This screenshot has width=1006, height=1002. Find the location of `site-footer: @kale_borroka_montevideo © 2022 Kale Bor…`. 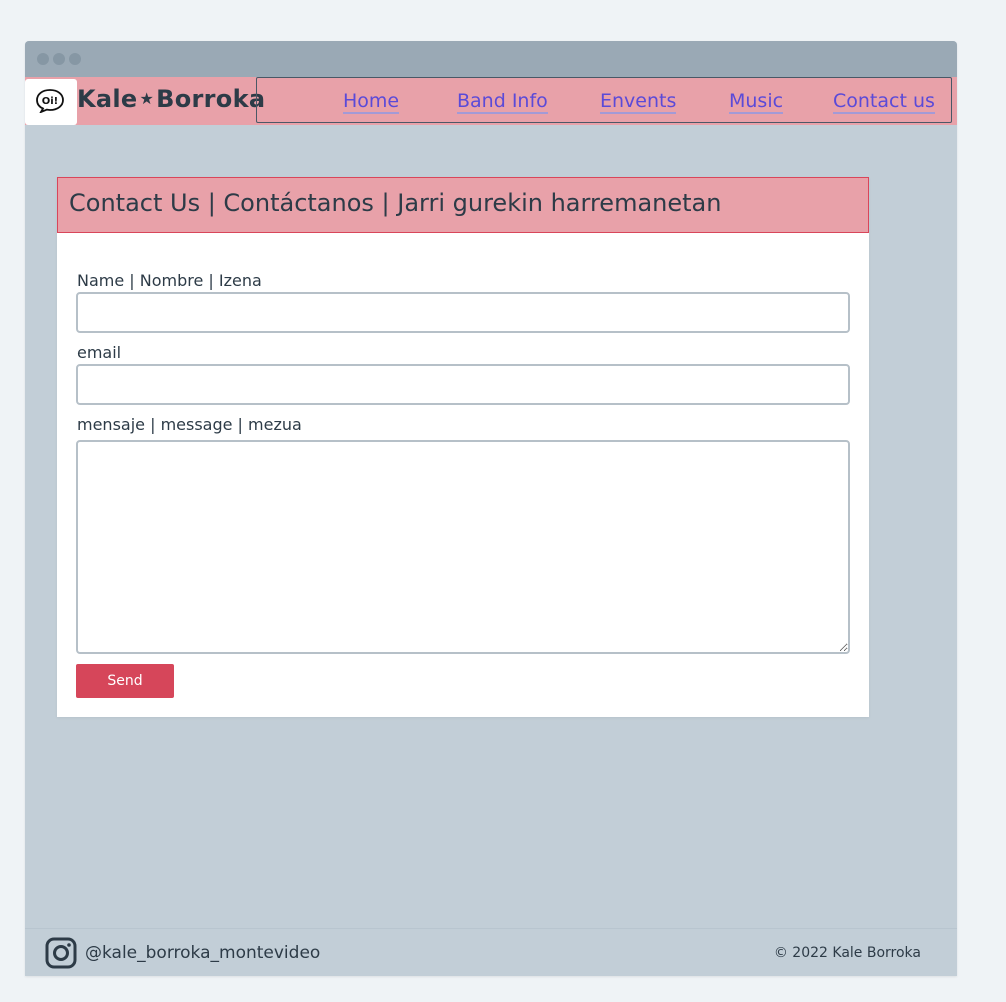

site-footer: @kale_borroka_montevideo © 2022 Kale Bor… is located at coordinates (491, 952).